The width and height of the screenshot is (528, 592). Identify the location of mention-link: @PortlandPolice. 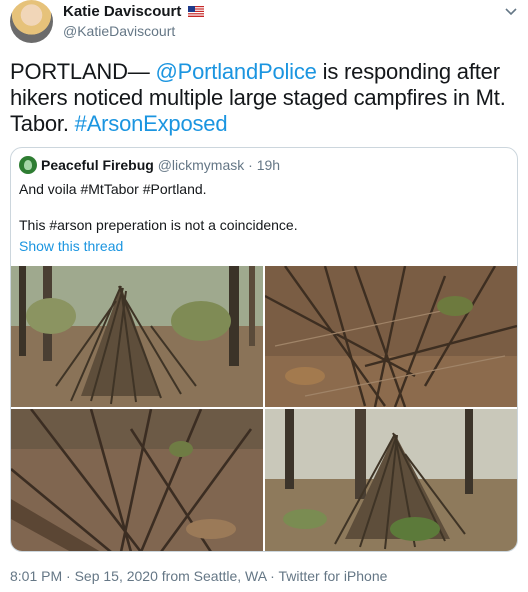
(236, 71).